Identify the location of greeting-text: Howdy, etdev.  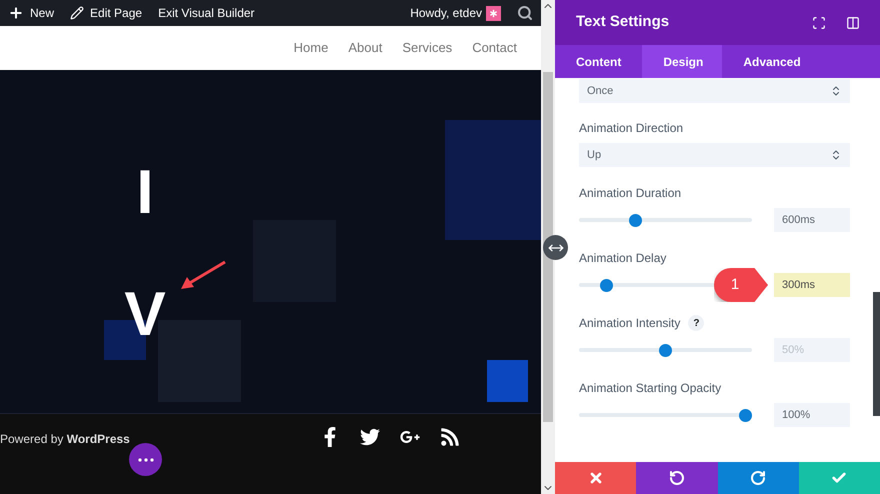
(446, 13).